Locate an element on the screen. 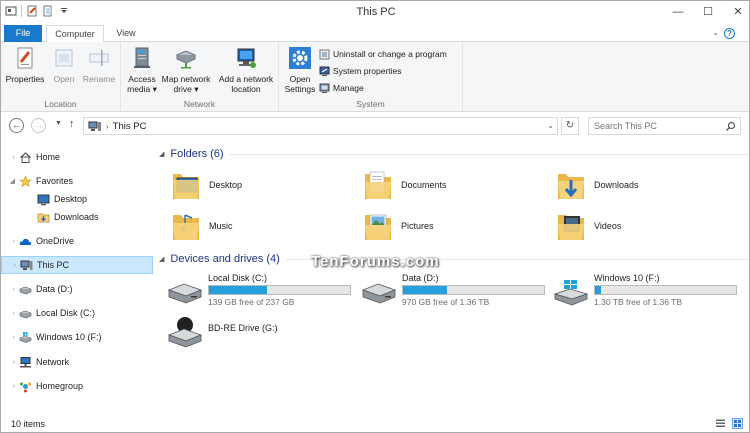 This screenshot has width=750, height=433. folder-videos: Videos is located at coordinates (588, 226).